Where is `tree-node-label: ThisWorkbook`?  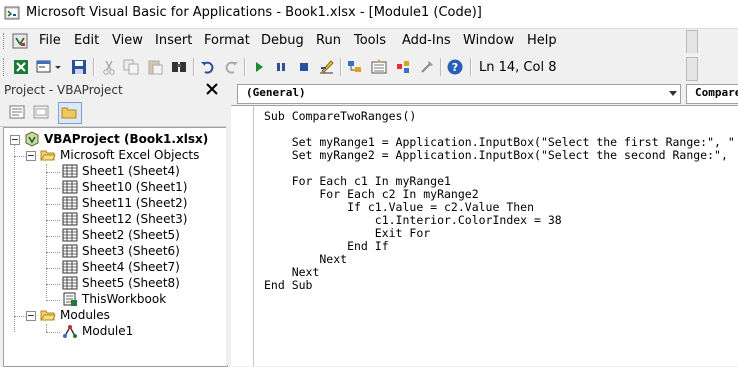 tree-node-label: ThisWorkbook is located at coordinates (124, 299).